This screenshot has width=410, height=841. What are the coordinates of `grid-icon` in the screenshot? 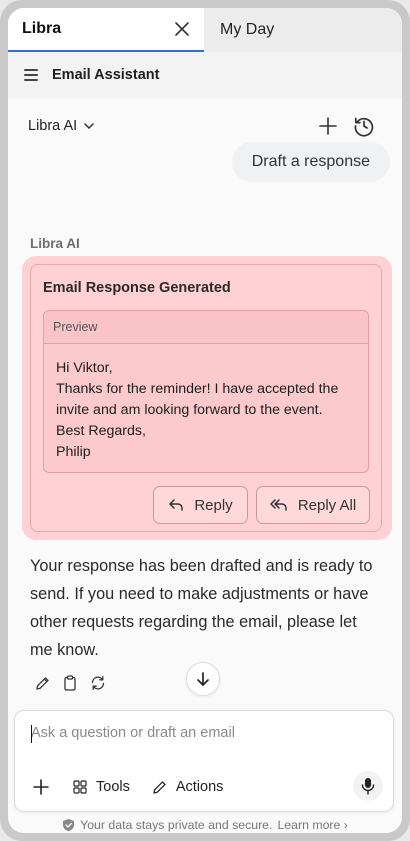 It's located at (80, 787).